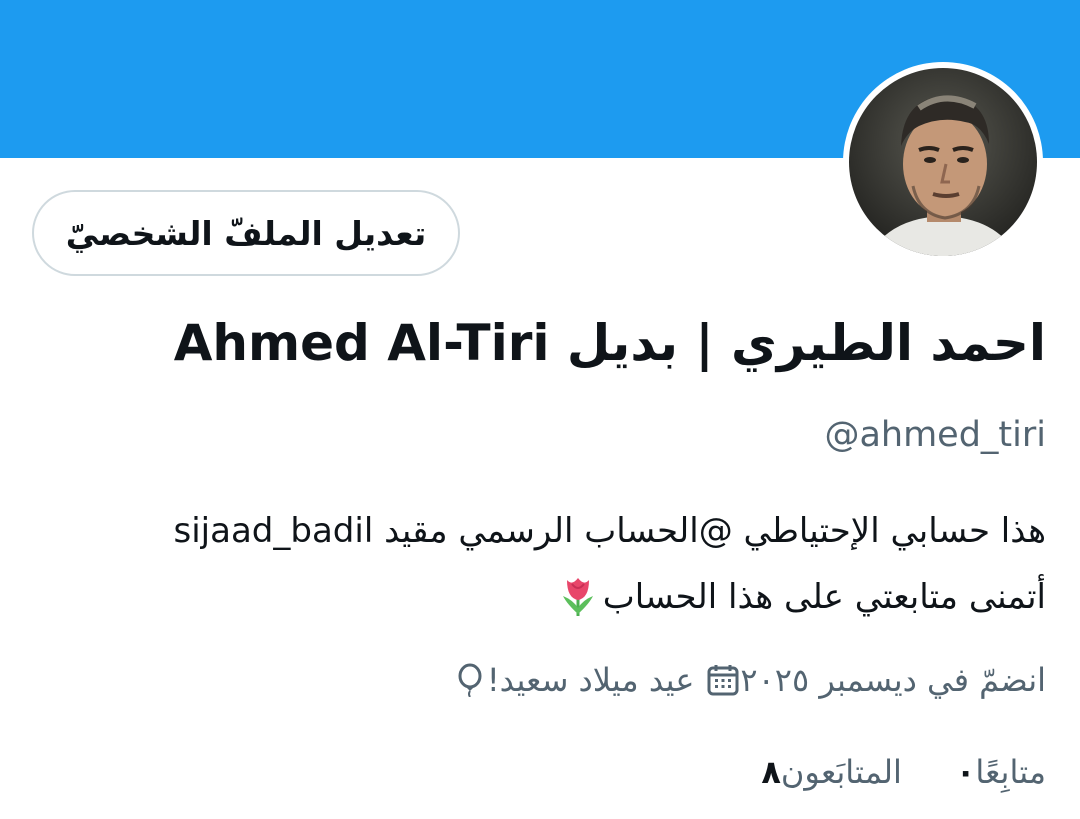 The width and height of the screenshot is (1080, 819). Describe the element at coordinates (841, 772) in the screenshot. I see `followers-label: المتابَعون` at that location.